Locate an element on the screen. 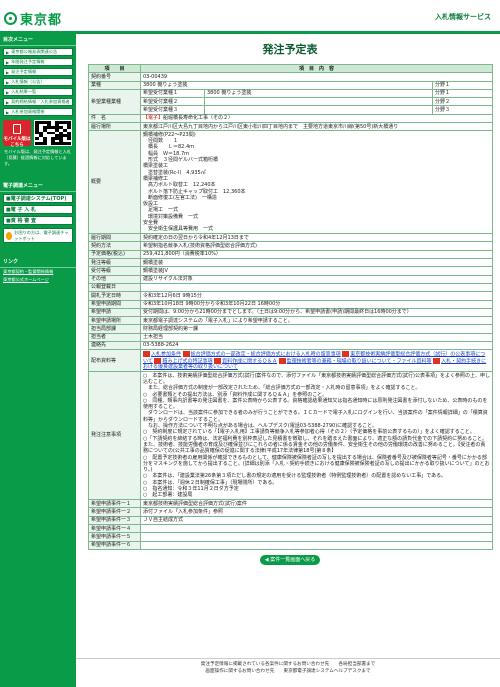 Image resolution: width=500 pixels, height=687 pixels. chatbot-banner: お困りの方は、電子調達チャットボット is located at coordinates (38, 235).